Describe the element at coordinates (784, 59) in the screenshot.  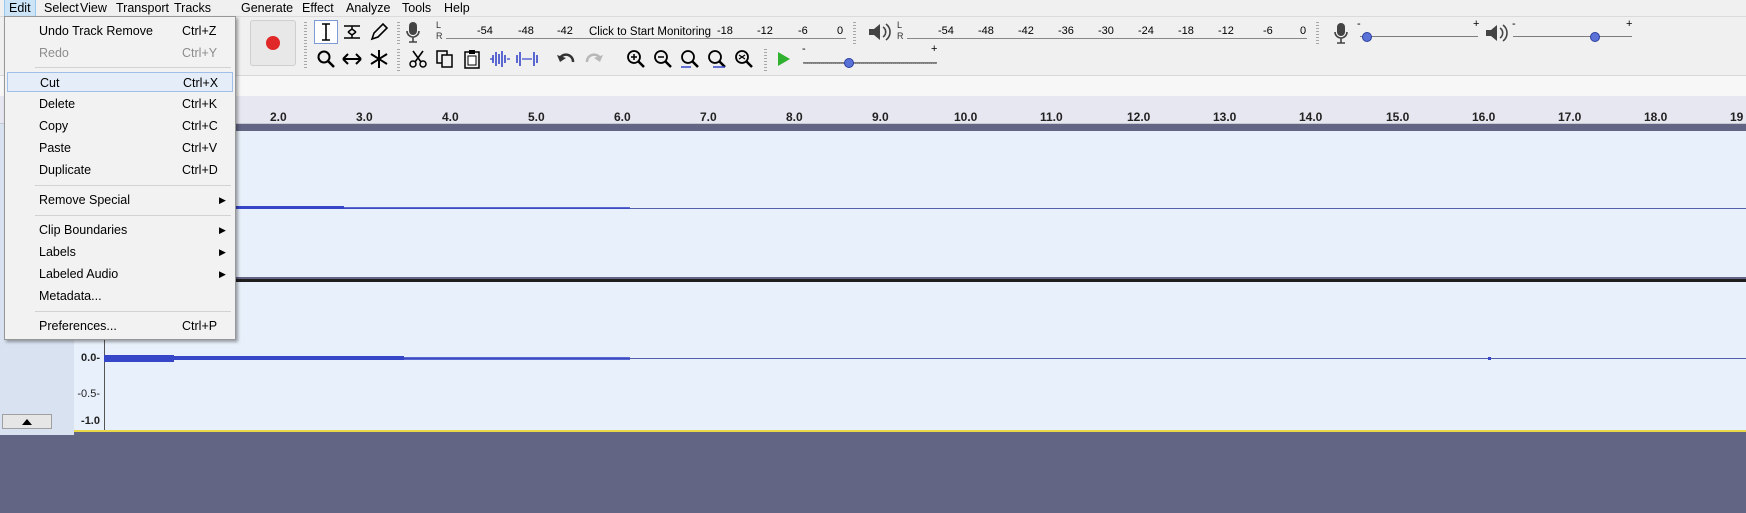
I see `play-at-speed-button` at that location.